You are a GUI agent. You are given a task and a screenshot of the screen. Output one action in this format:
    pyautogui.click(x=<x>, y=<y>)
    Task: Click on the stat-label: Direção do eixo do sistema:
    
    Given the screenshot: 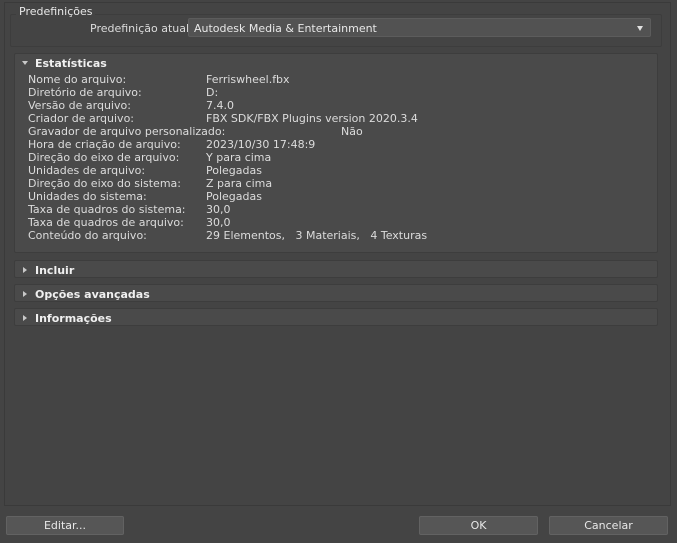 What is the action you would take?
    pyautogui.click(x=104, y=183)
    